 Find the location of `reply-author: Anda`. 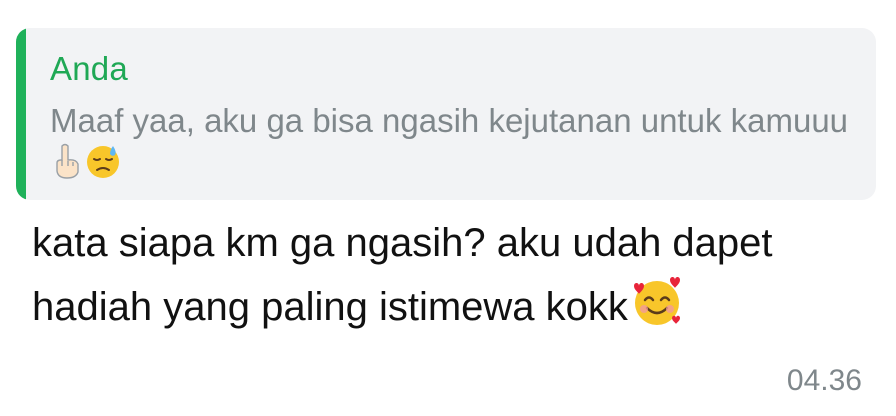

reply-author: Anda is located at coordinates (89, 68).